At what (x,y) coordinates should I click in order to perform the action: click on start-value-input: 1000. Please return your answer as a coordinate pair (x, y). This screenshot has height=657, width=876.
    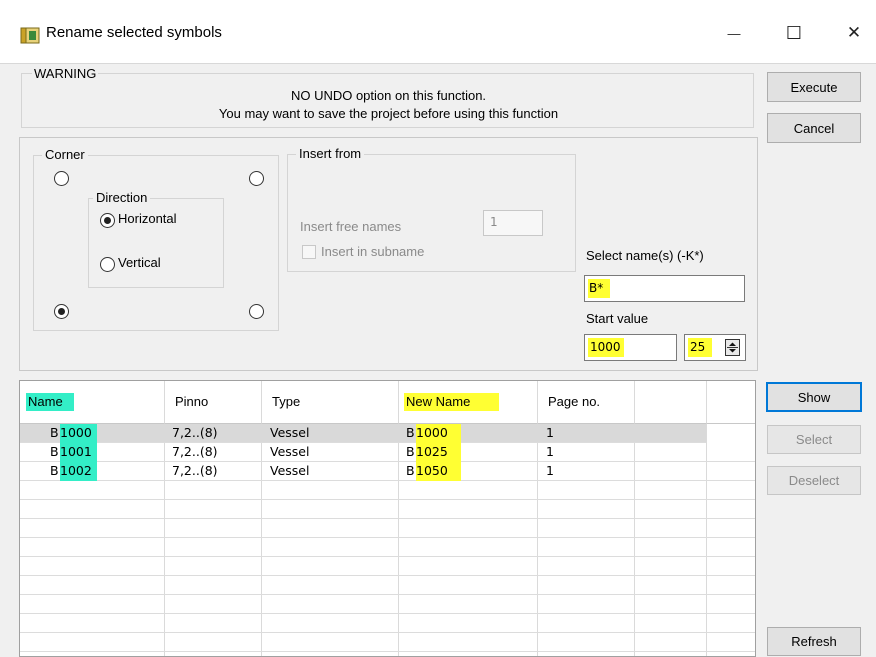
    Looking at the image, I should click on (630, 347).